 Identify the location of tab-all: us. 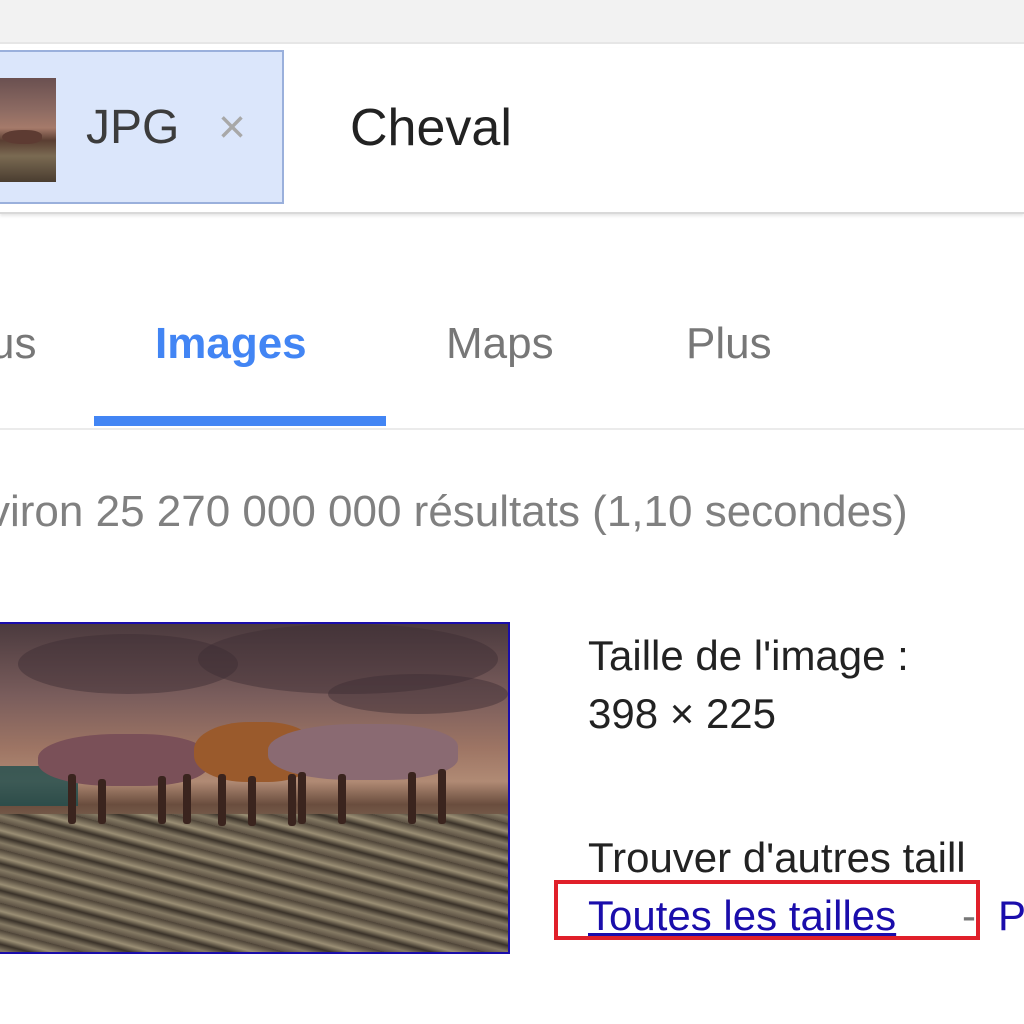
(18, 344).